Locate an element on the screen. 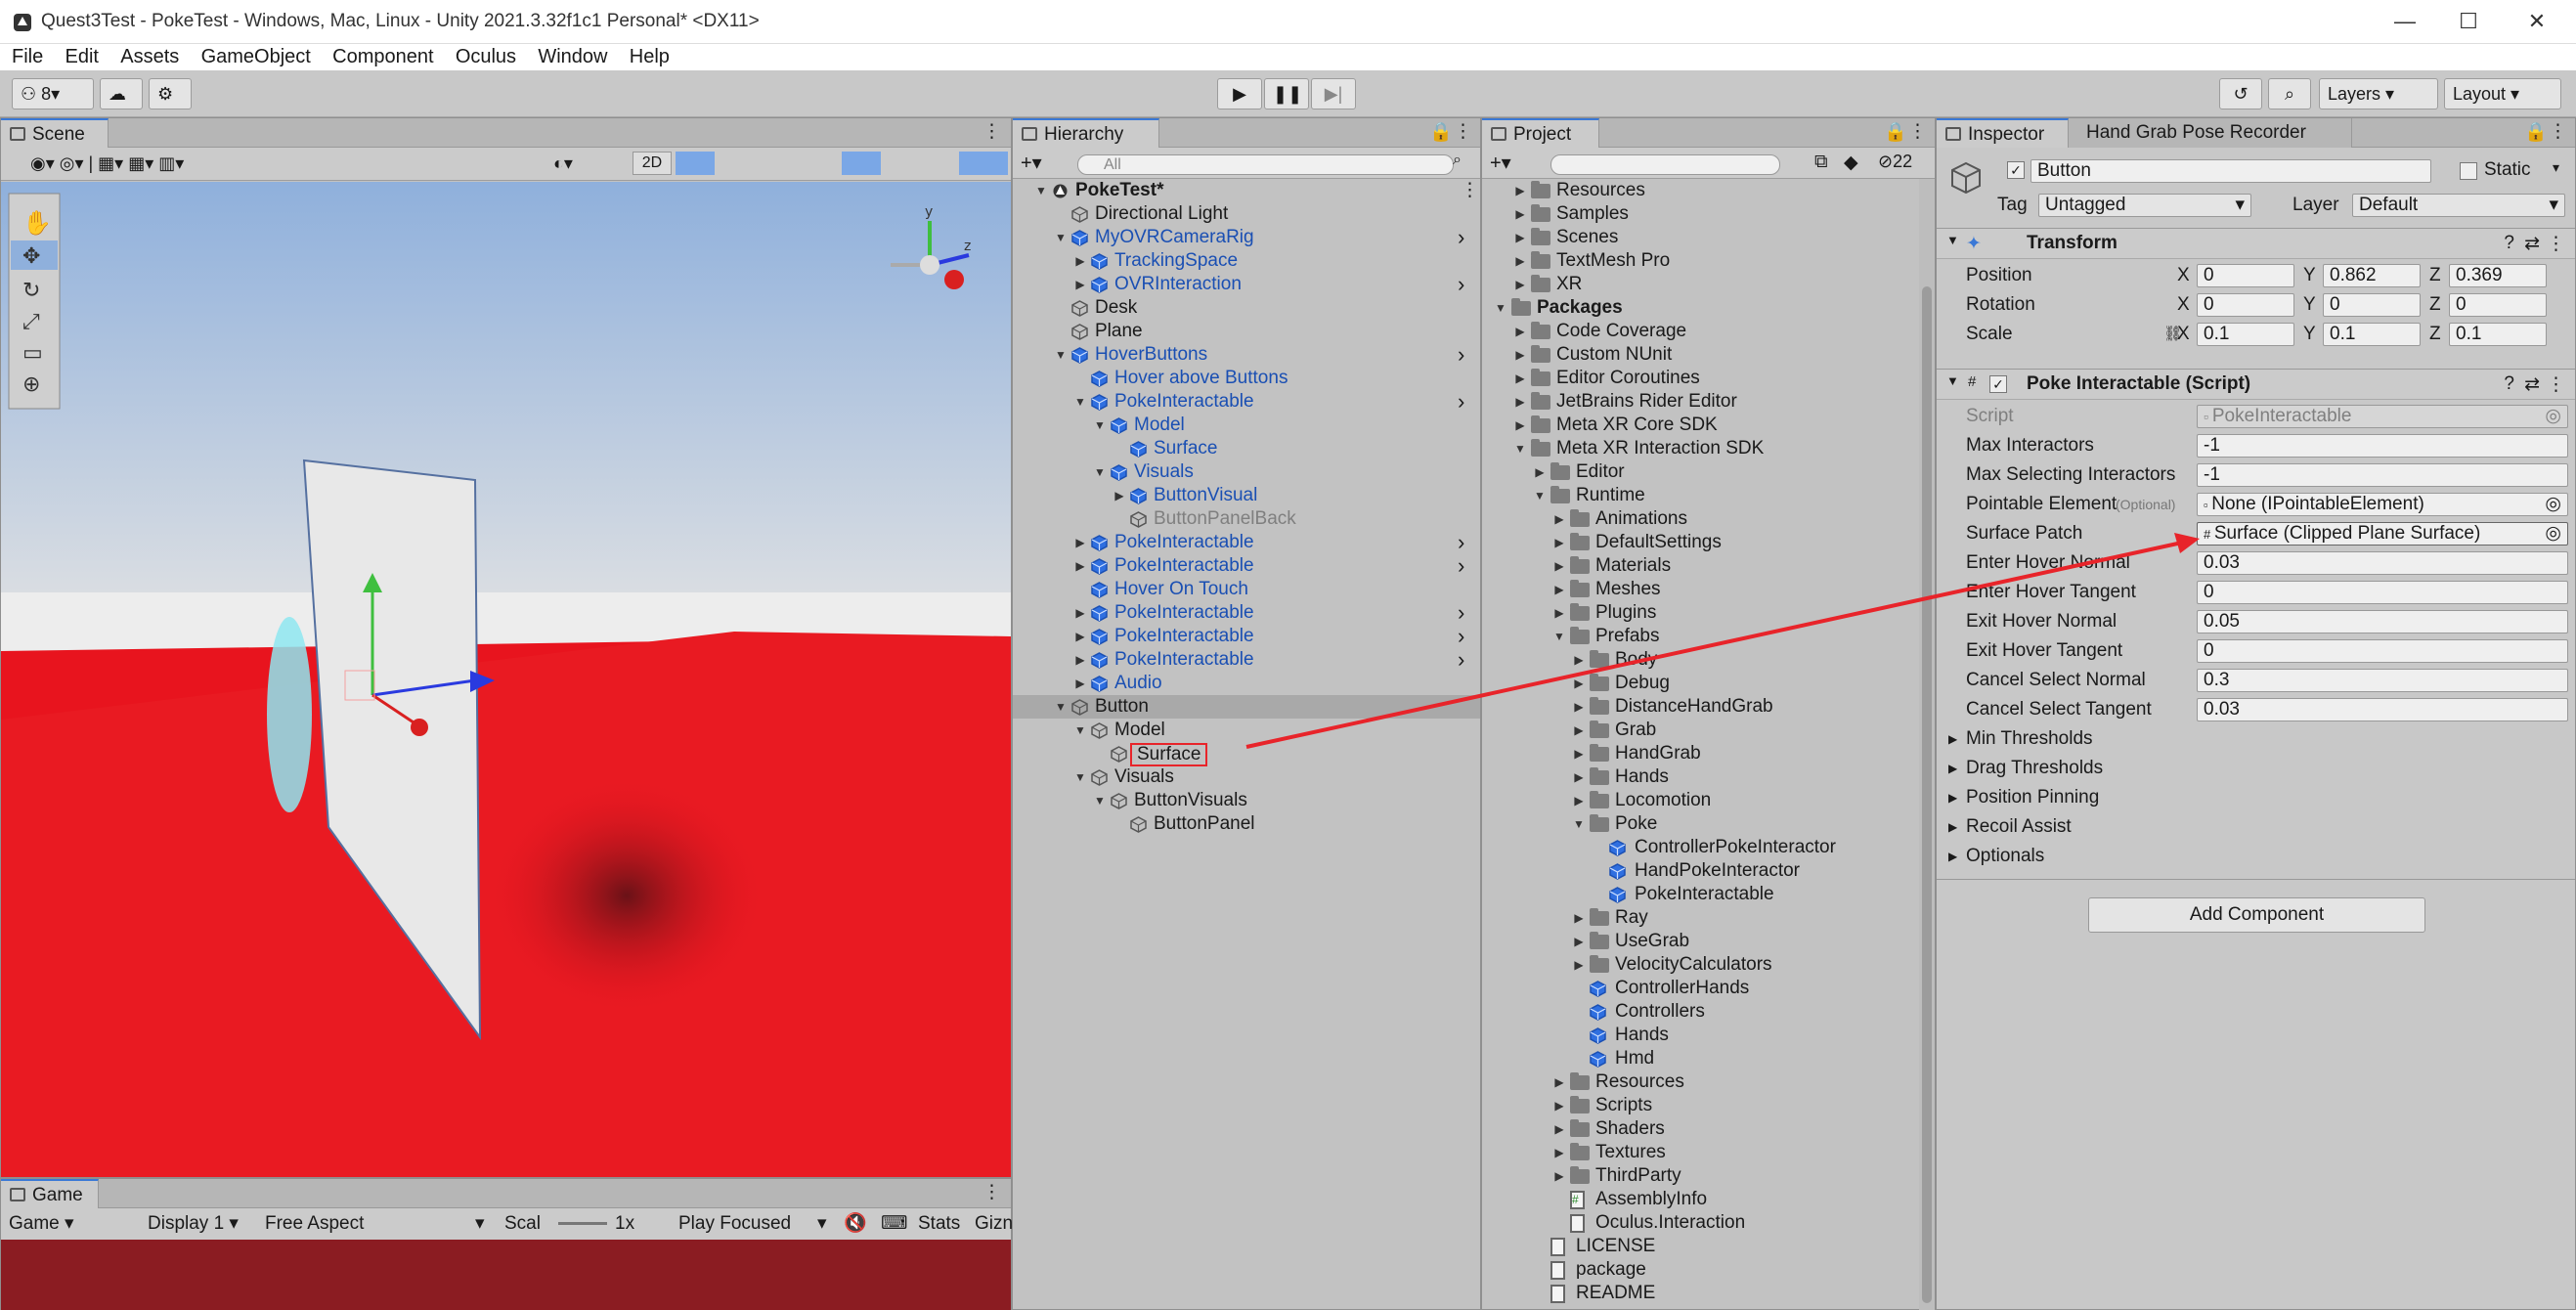 This screenshot has height=1310, width=2576. hierarchy-item: ▼ HoverButtons › is located at coordinates (1246, 355).